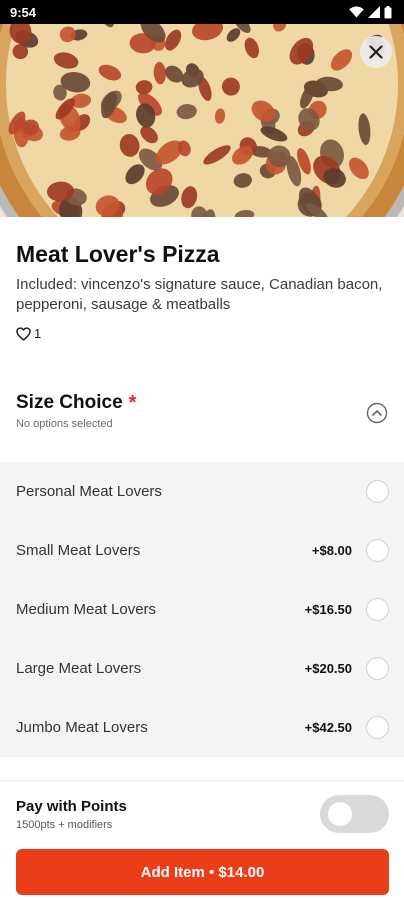 This screenshot has height=900, width=404. Describe the element at coordinates (202, 491) in the screenshot. I see `size-option-personal: Personal Meat Lovers` at that location.